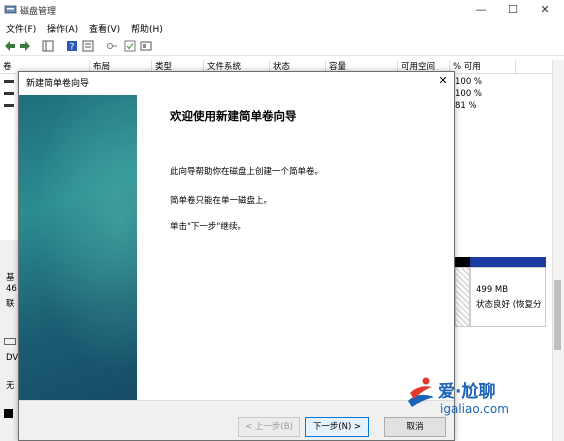 The height and width of the screenshot is (441, 564). What do you see at coordinates (269, 427) in the screenshot?
I see `back-button: < 上一步(B)` at bounding box center [269, 427].